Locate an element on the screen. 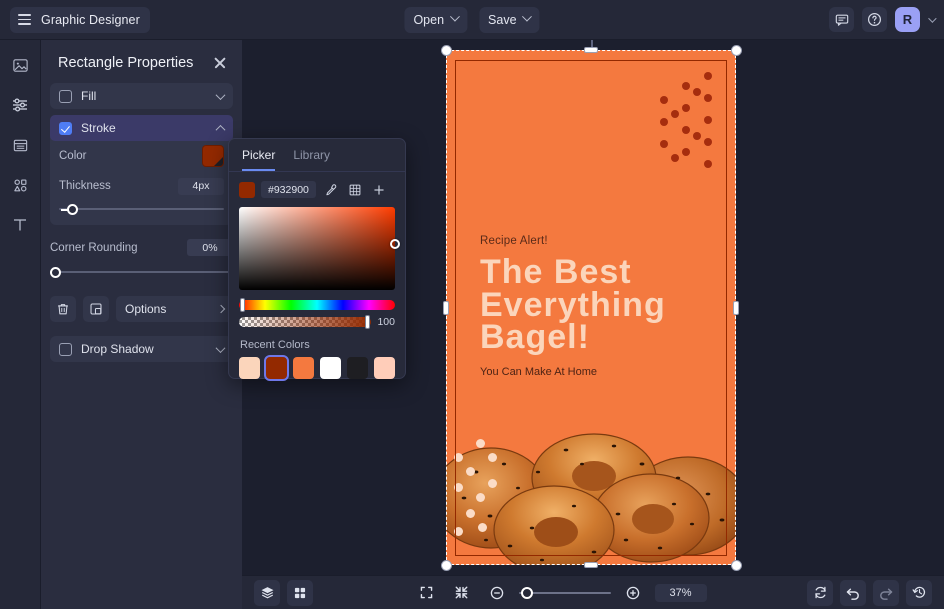 The width and height of the screenshot is (944, 609). plus-icon is located at coordinates (379, 189).